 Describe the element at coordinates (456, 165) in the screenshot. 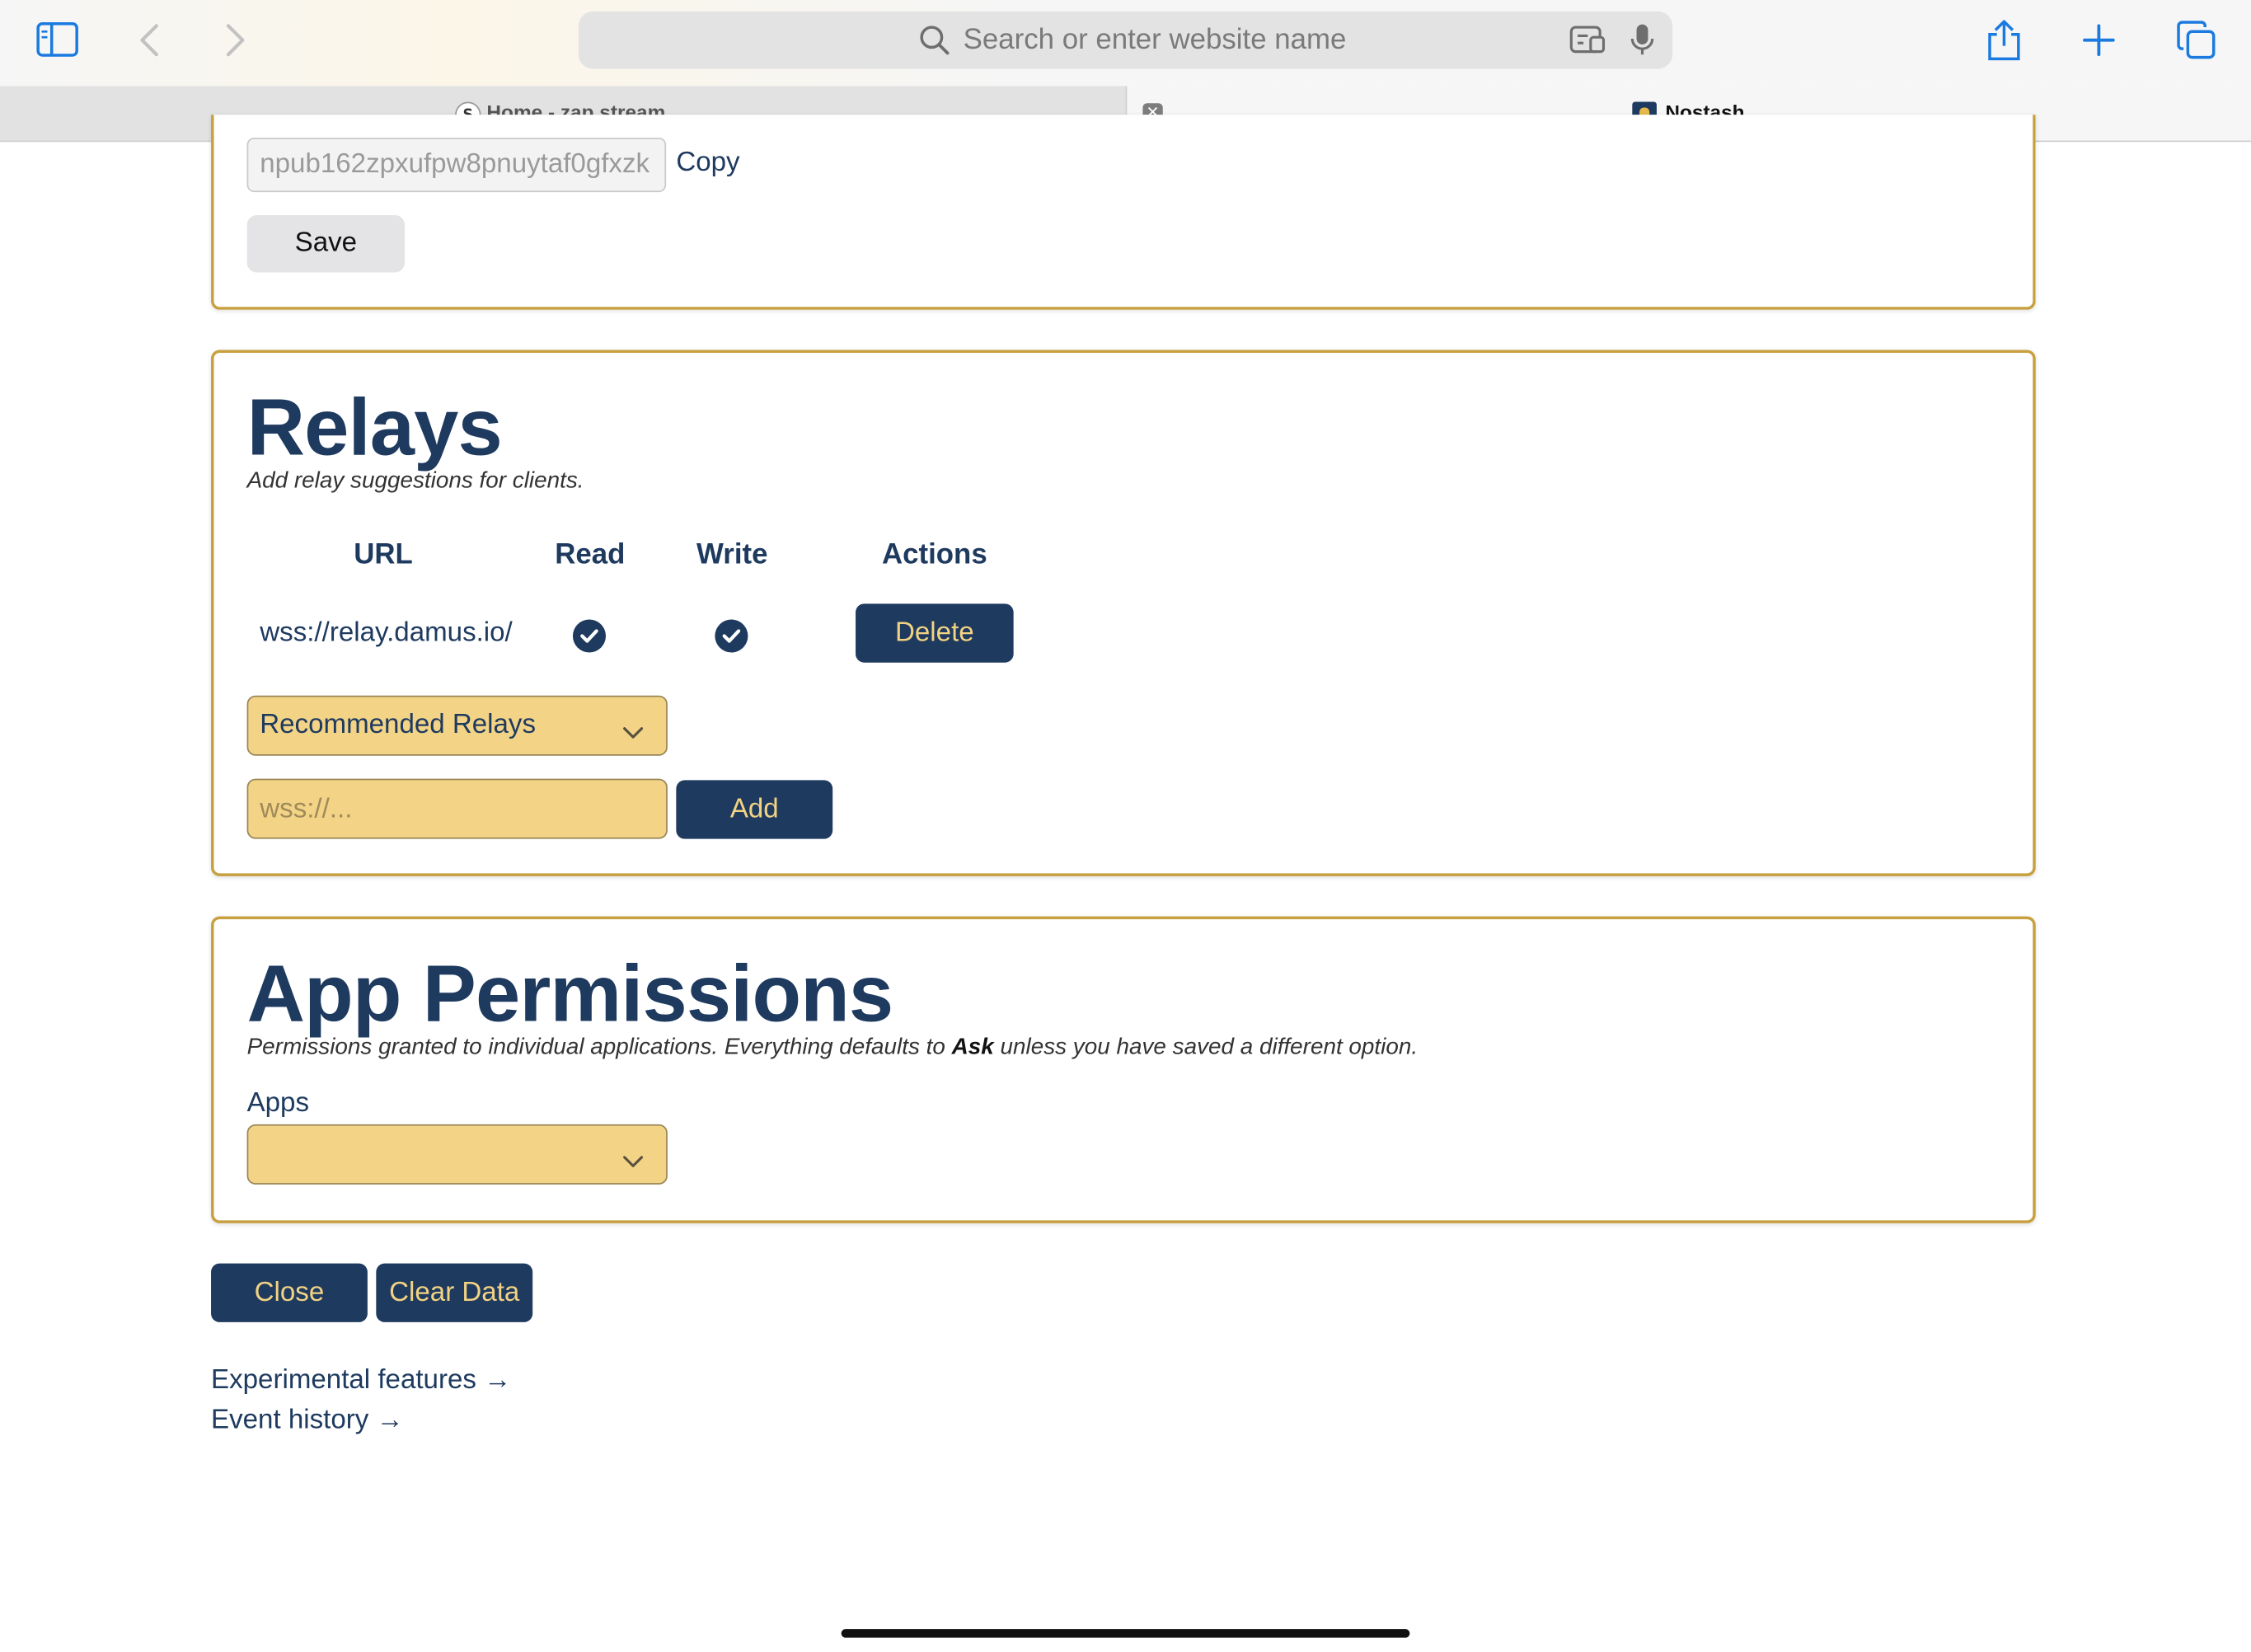

I see `npub-field: npub162zpxufpw8pnuytaf0gfxzk` at that location.